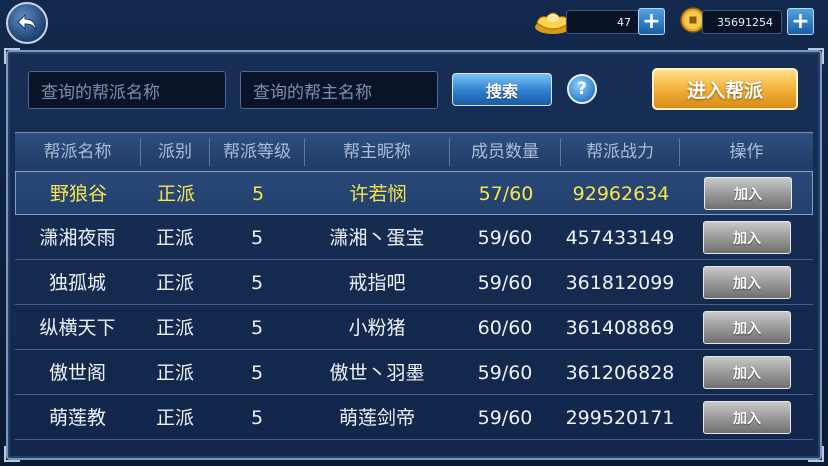 This screenshot has width=828, height=466. I want to click on guild-name: 潇湘夜雨, so click(77, 238).